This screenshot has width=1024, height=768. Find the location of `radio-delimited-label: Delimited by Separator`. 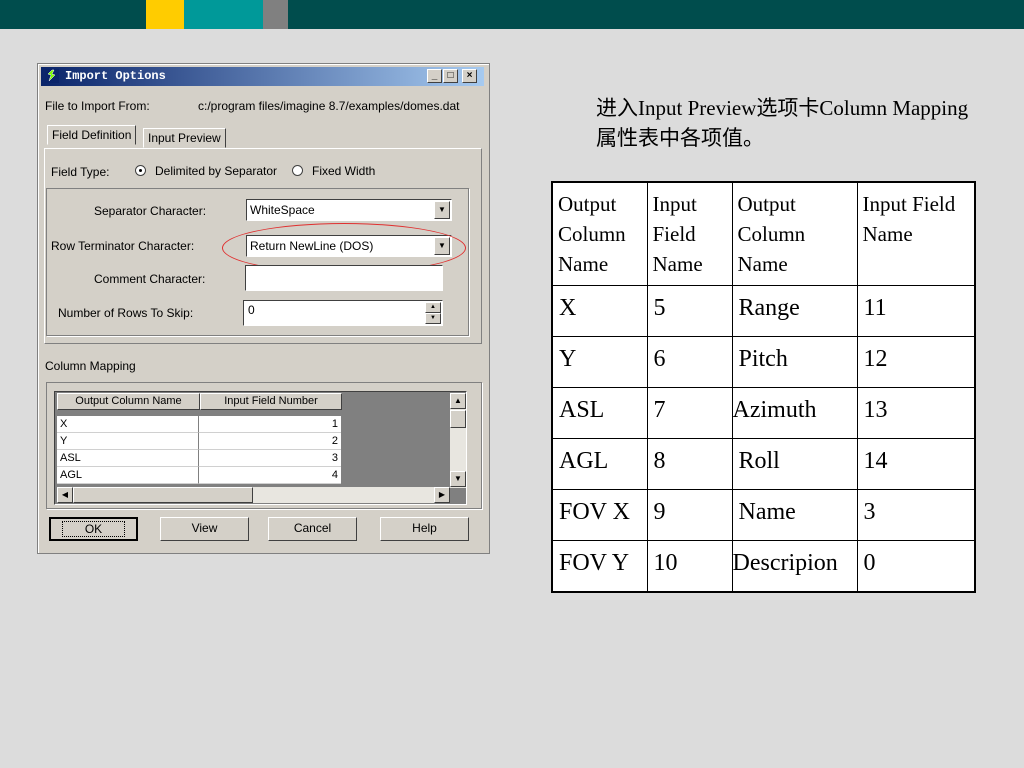

radio-delimited-label: Delimited by Separator is located at coordinates (216, 171).